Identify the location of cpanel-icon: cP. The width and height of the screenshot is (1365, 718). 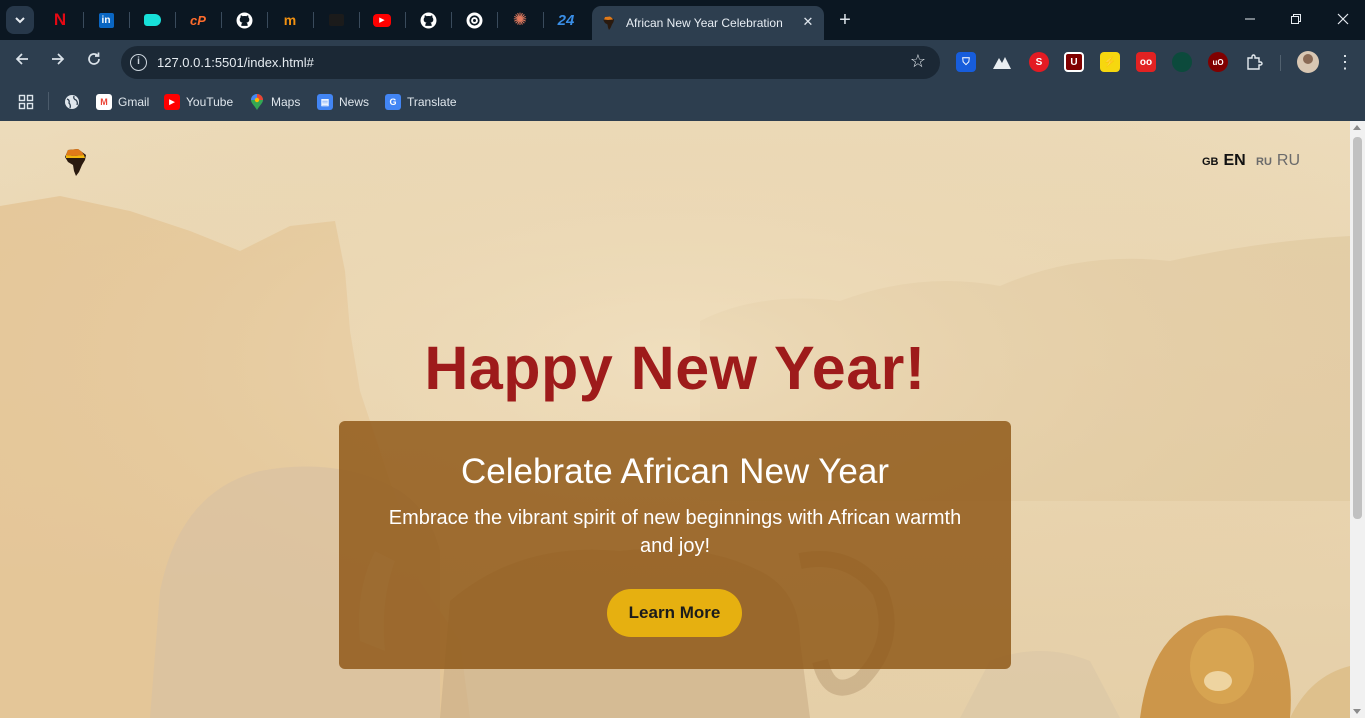
(198, 20).